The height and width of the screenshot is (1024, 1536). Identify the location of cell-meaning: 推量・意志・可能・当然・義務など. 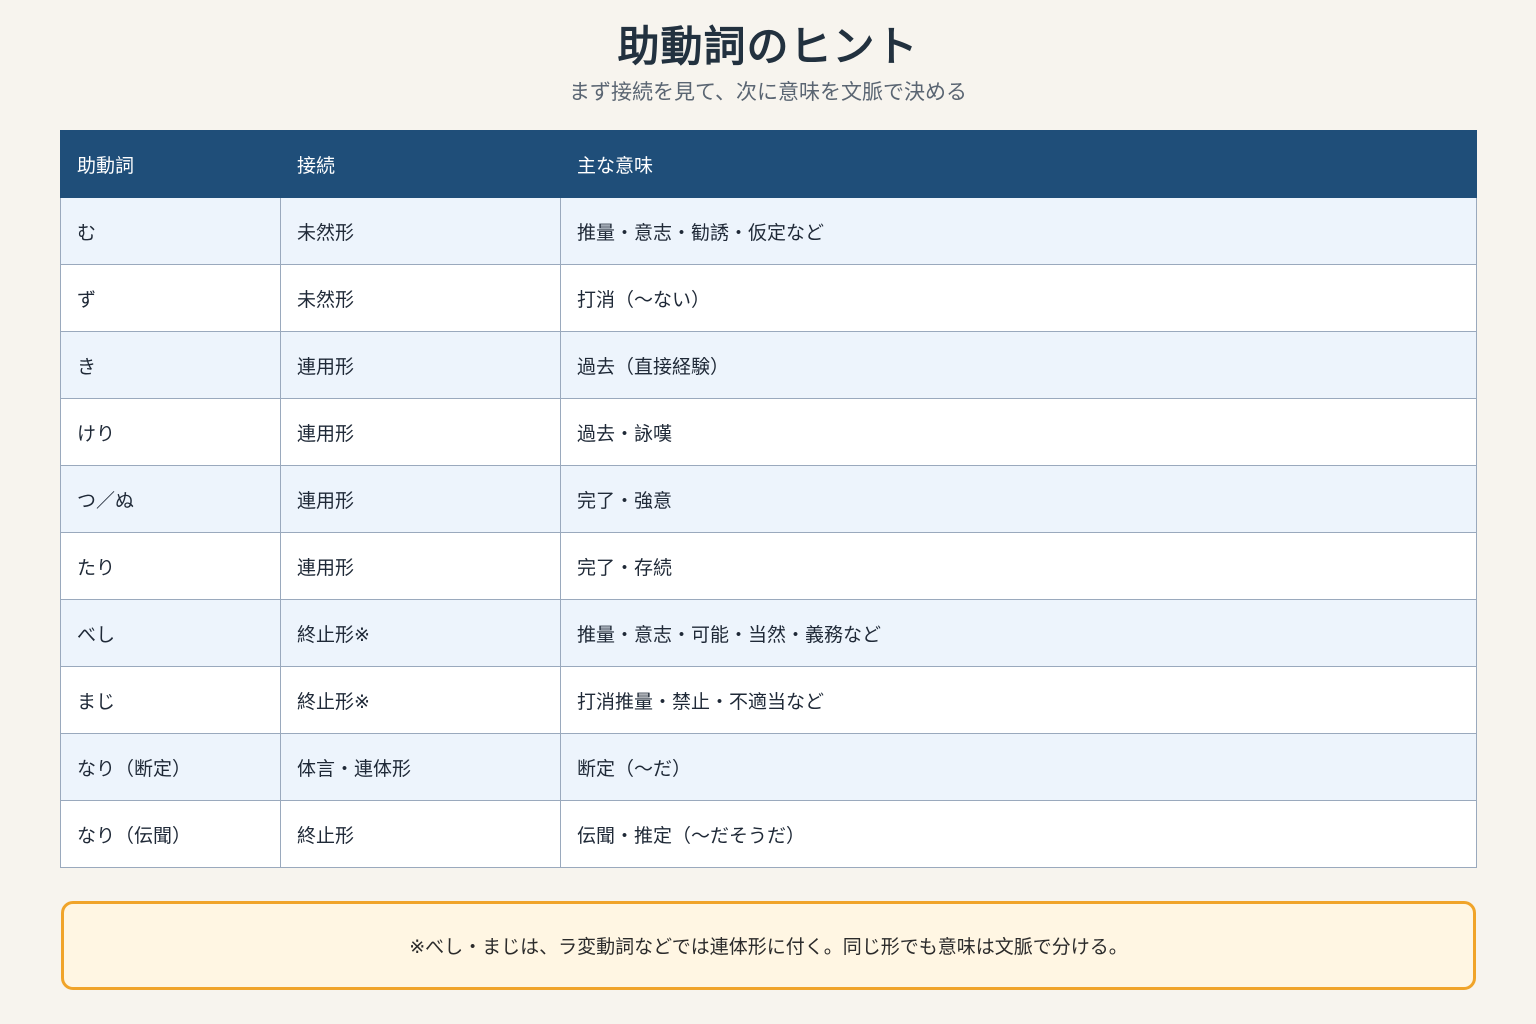
(1018, 633).